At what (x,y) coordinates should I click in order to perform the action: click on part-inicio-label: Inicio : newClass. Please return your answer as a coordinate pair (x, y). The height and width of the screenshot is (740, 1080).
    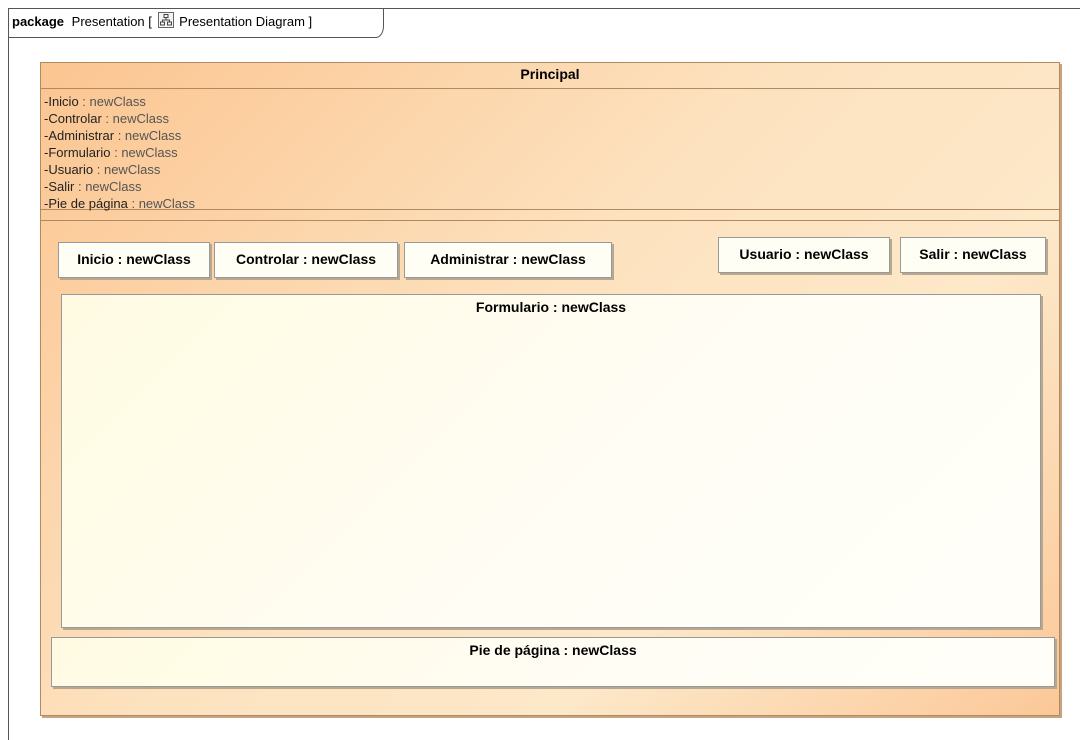
    Looking at the image, I should click on (134, 259).